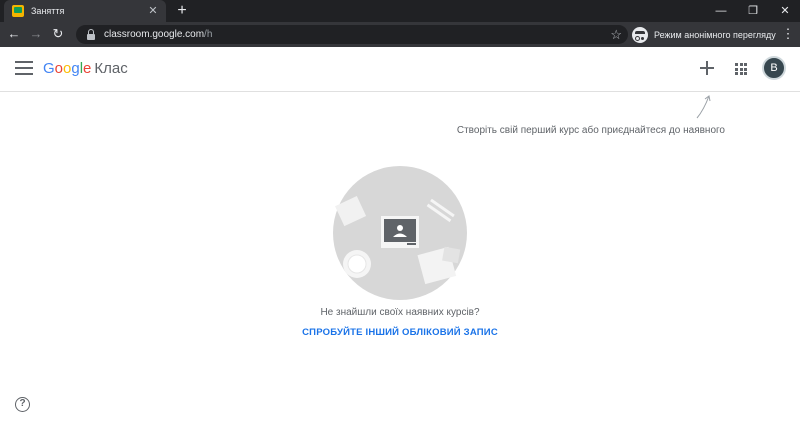 This screenshot has width=800, height=426. What do you see at coordinates (721, 11) in the screenshot?
I see `minimize-button: —` at bounding box center [721, 11].